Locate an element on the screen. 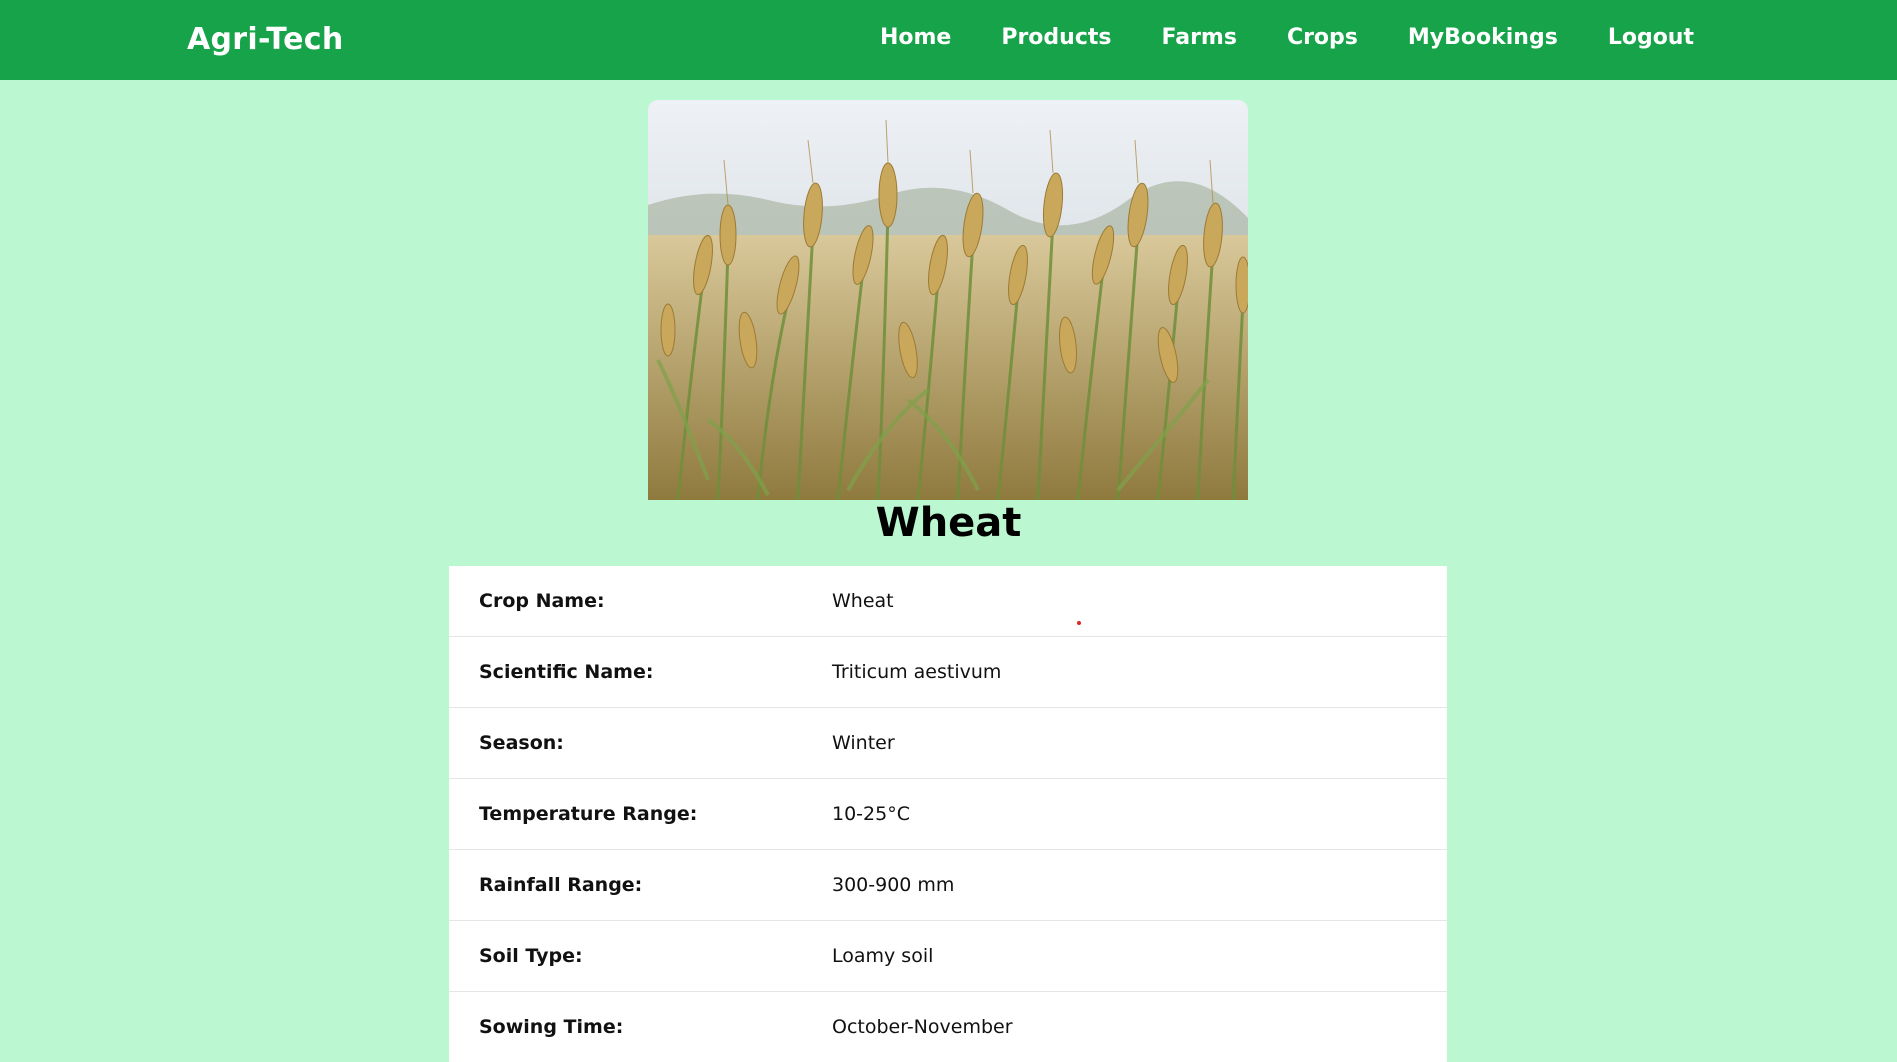 The width and height of the screenshot is (1897, 1062). nav-link-home: Home is located at coordinates (915, 37).